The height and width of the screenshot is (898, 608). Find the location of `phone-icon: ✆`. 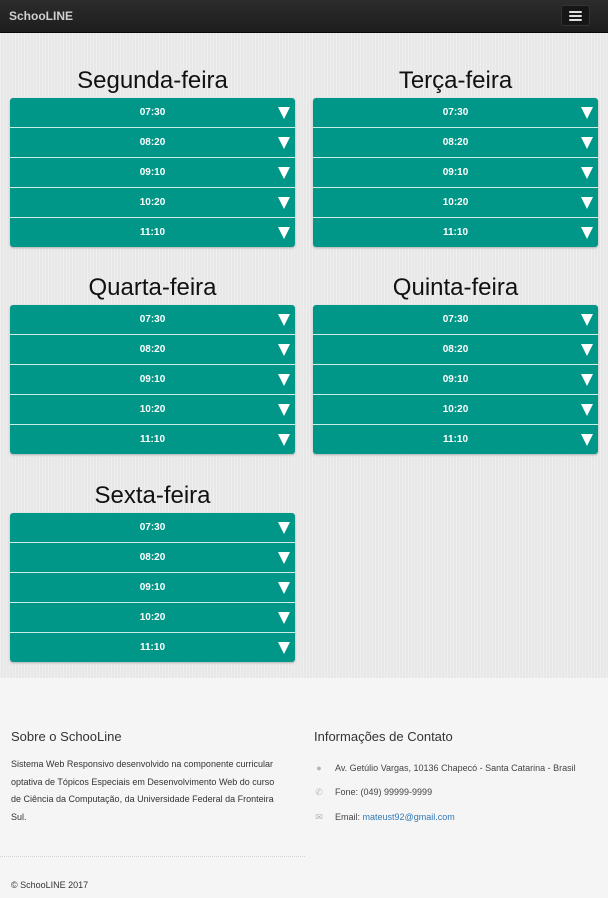

phone-icon: ✆ is located at coordinates (319, 792).